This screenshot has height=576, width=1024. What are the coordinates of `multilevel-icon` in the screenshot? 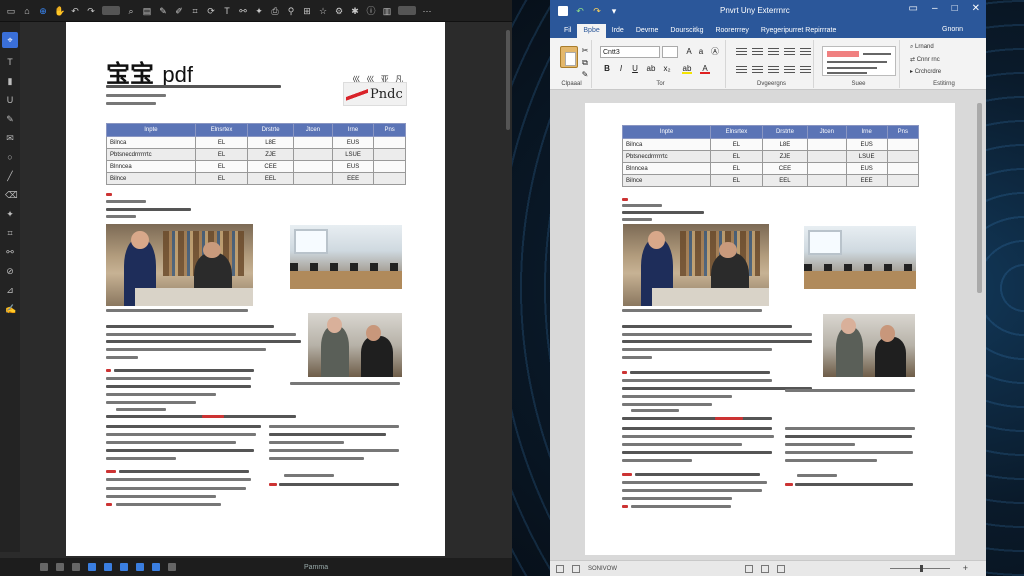 It's located at (773, 52).